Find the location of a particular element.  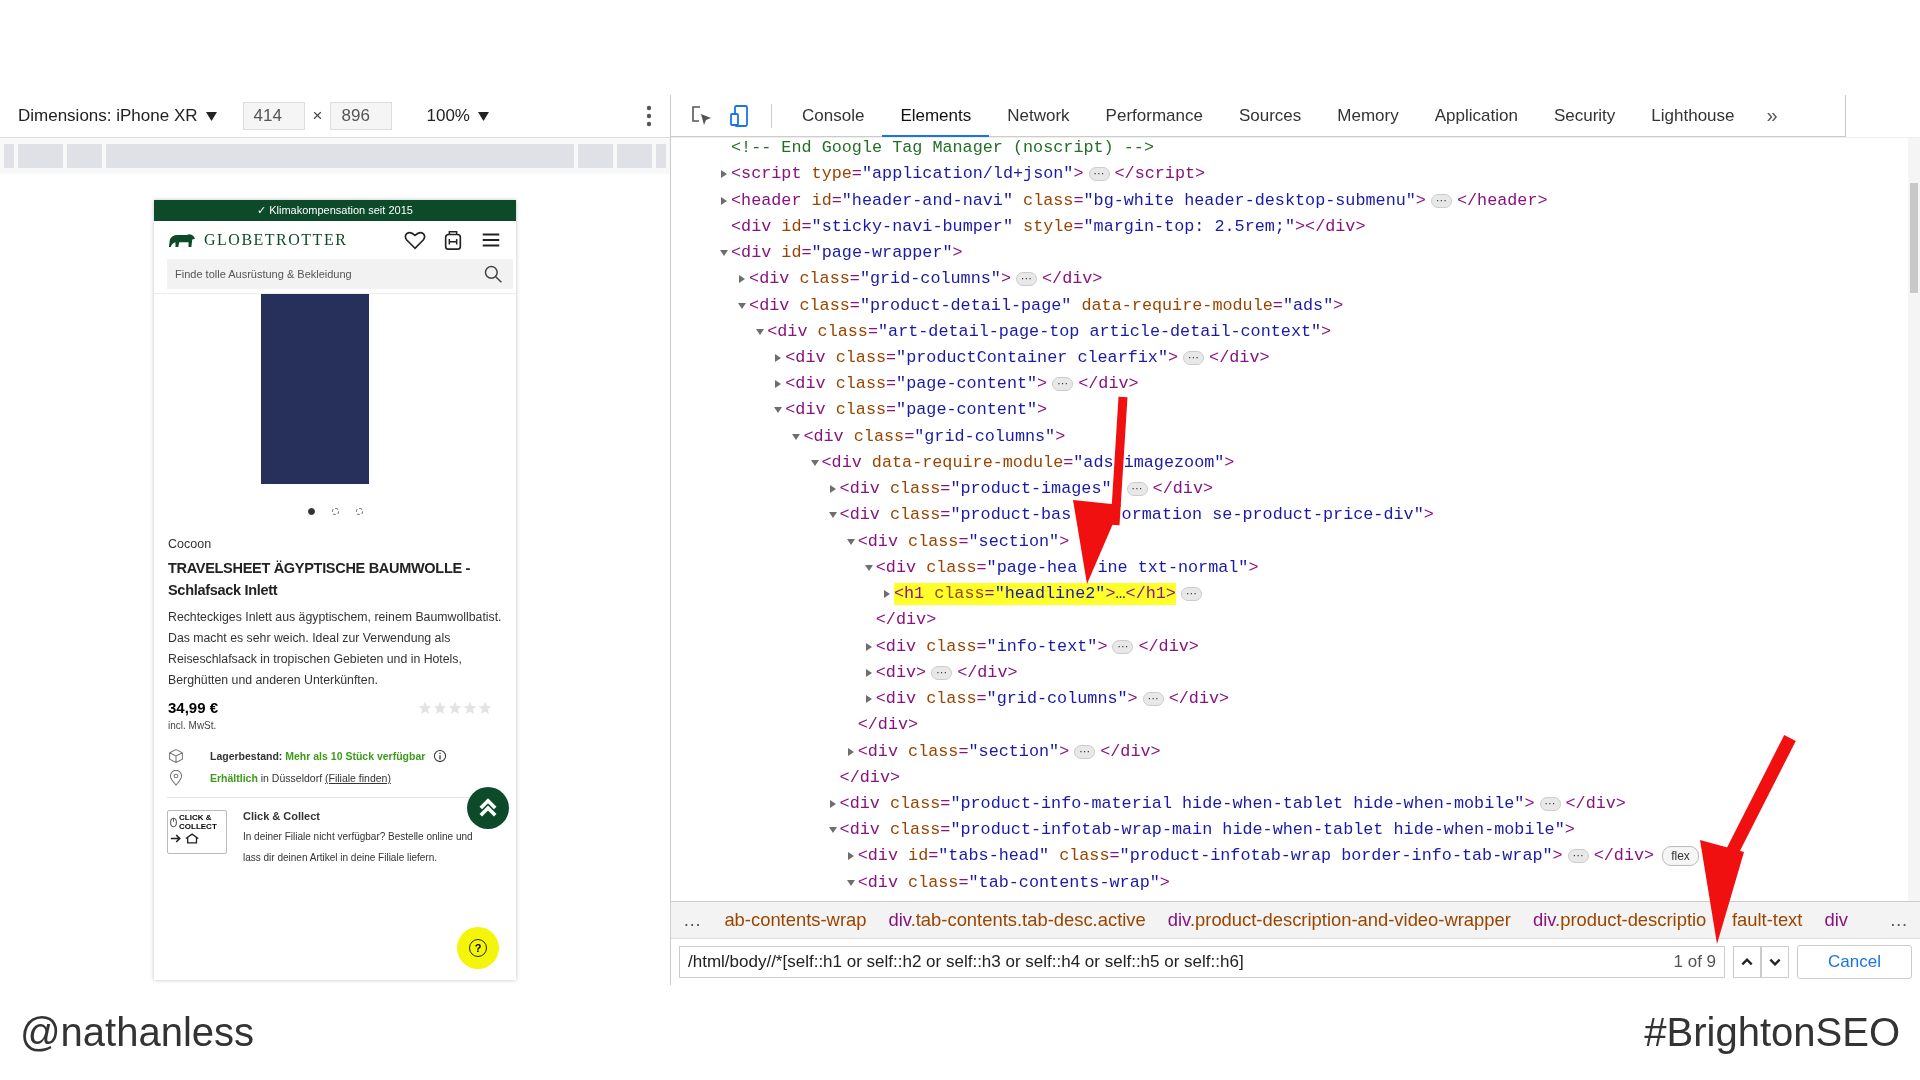

store-logo: GLOBETROTTER is located at coordinates (276, 240).